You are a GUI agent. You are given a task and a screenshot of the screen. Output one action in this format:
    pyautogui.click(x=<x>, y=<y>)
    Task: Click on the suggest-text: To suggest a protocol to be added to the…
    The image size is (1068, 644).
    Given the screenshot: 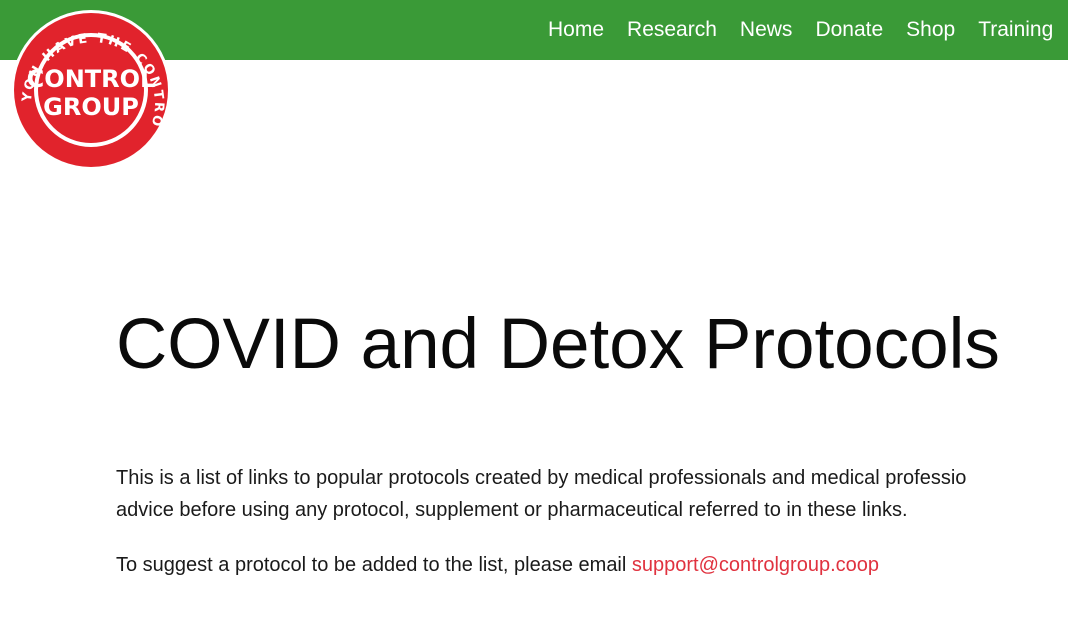 What is the action you would take?
    pyautogui.click(x=374, y=565)
    